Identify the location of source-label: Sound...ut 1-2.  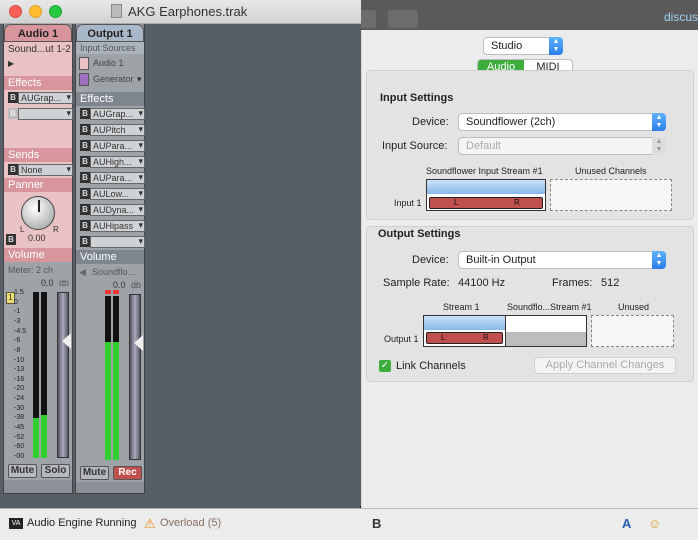
(39, 49).